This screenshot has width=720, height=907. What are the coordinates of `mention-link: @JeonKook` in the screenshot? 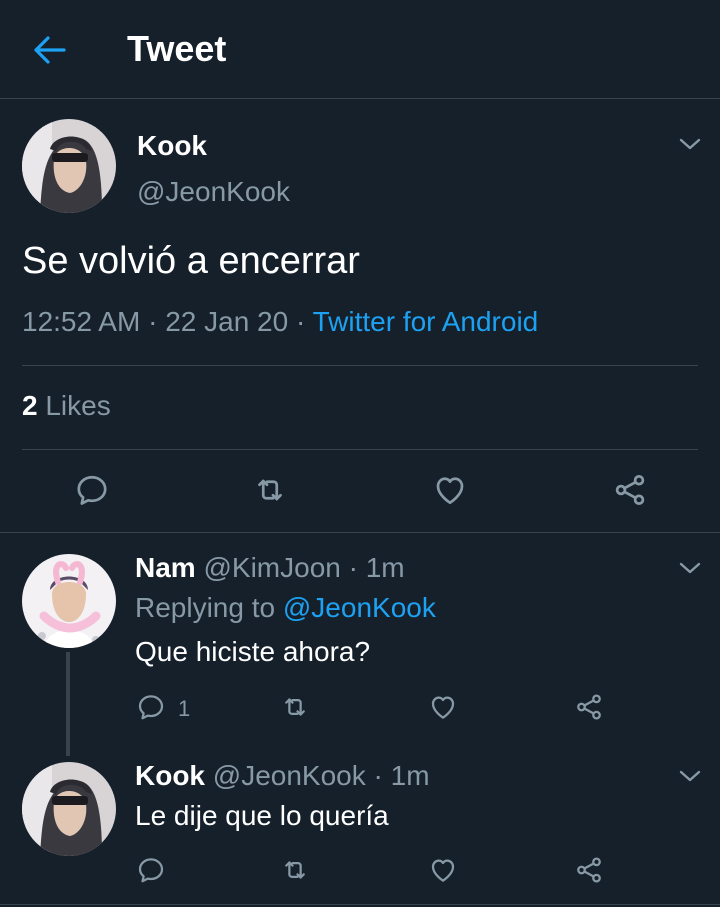 It's located at (359, 607).